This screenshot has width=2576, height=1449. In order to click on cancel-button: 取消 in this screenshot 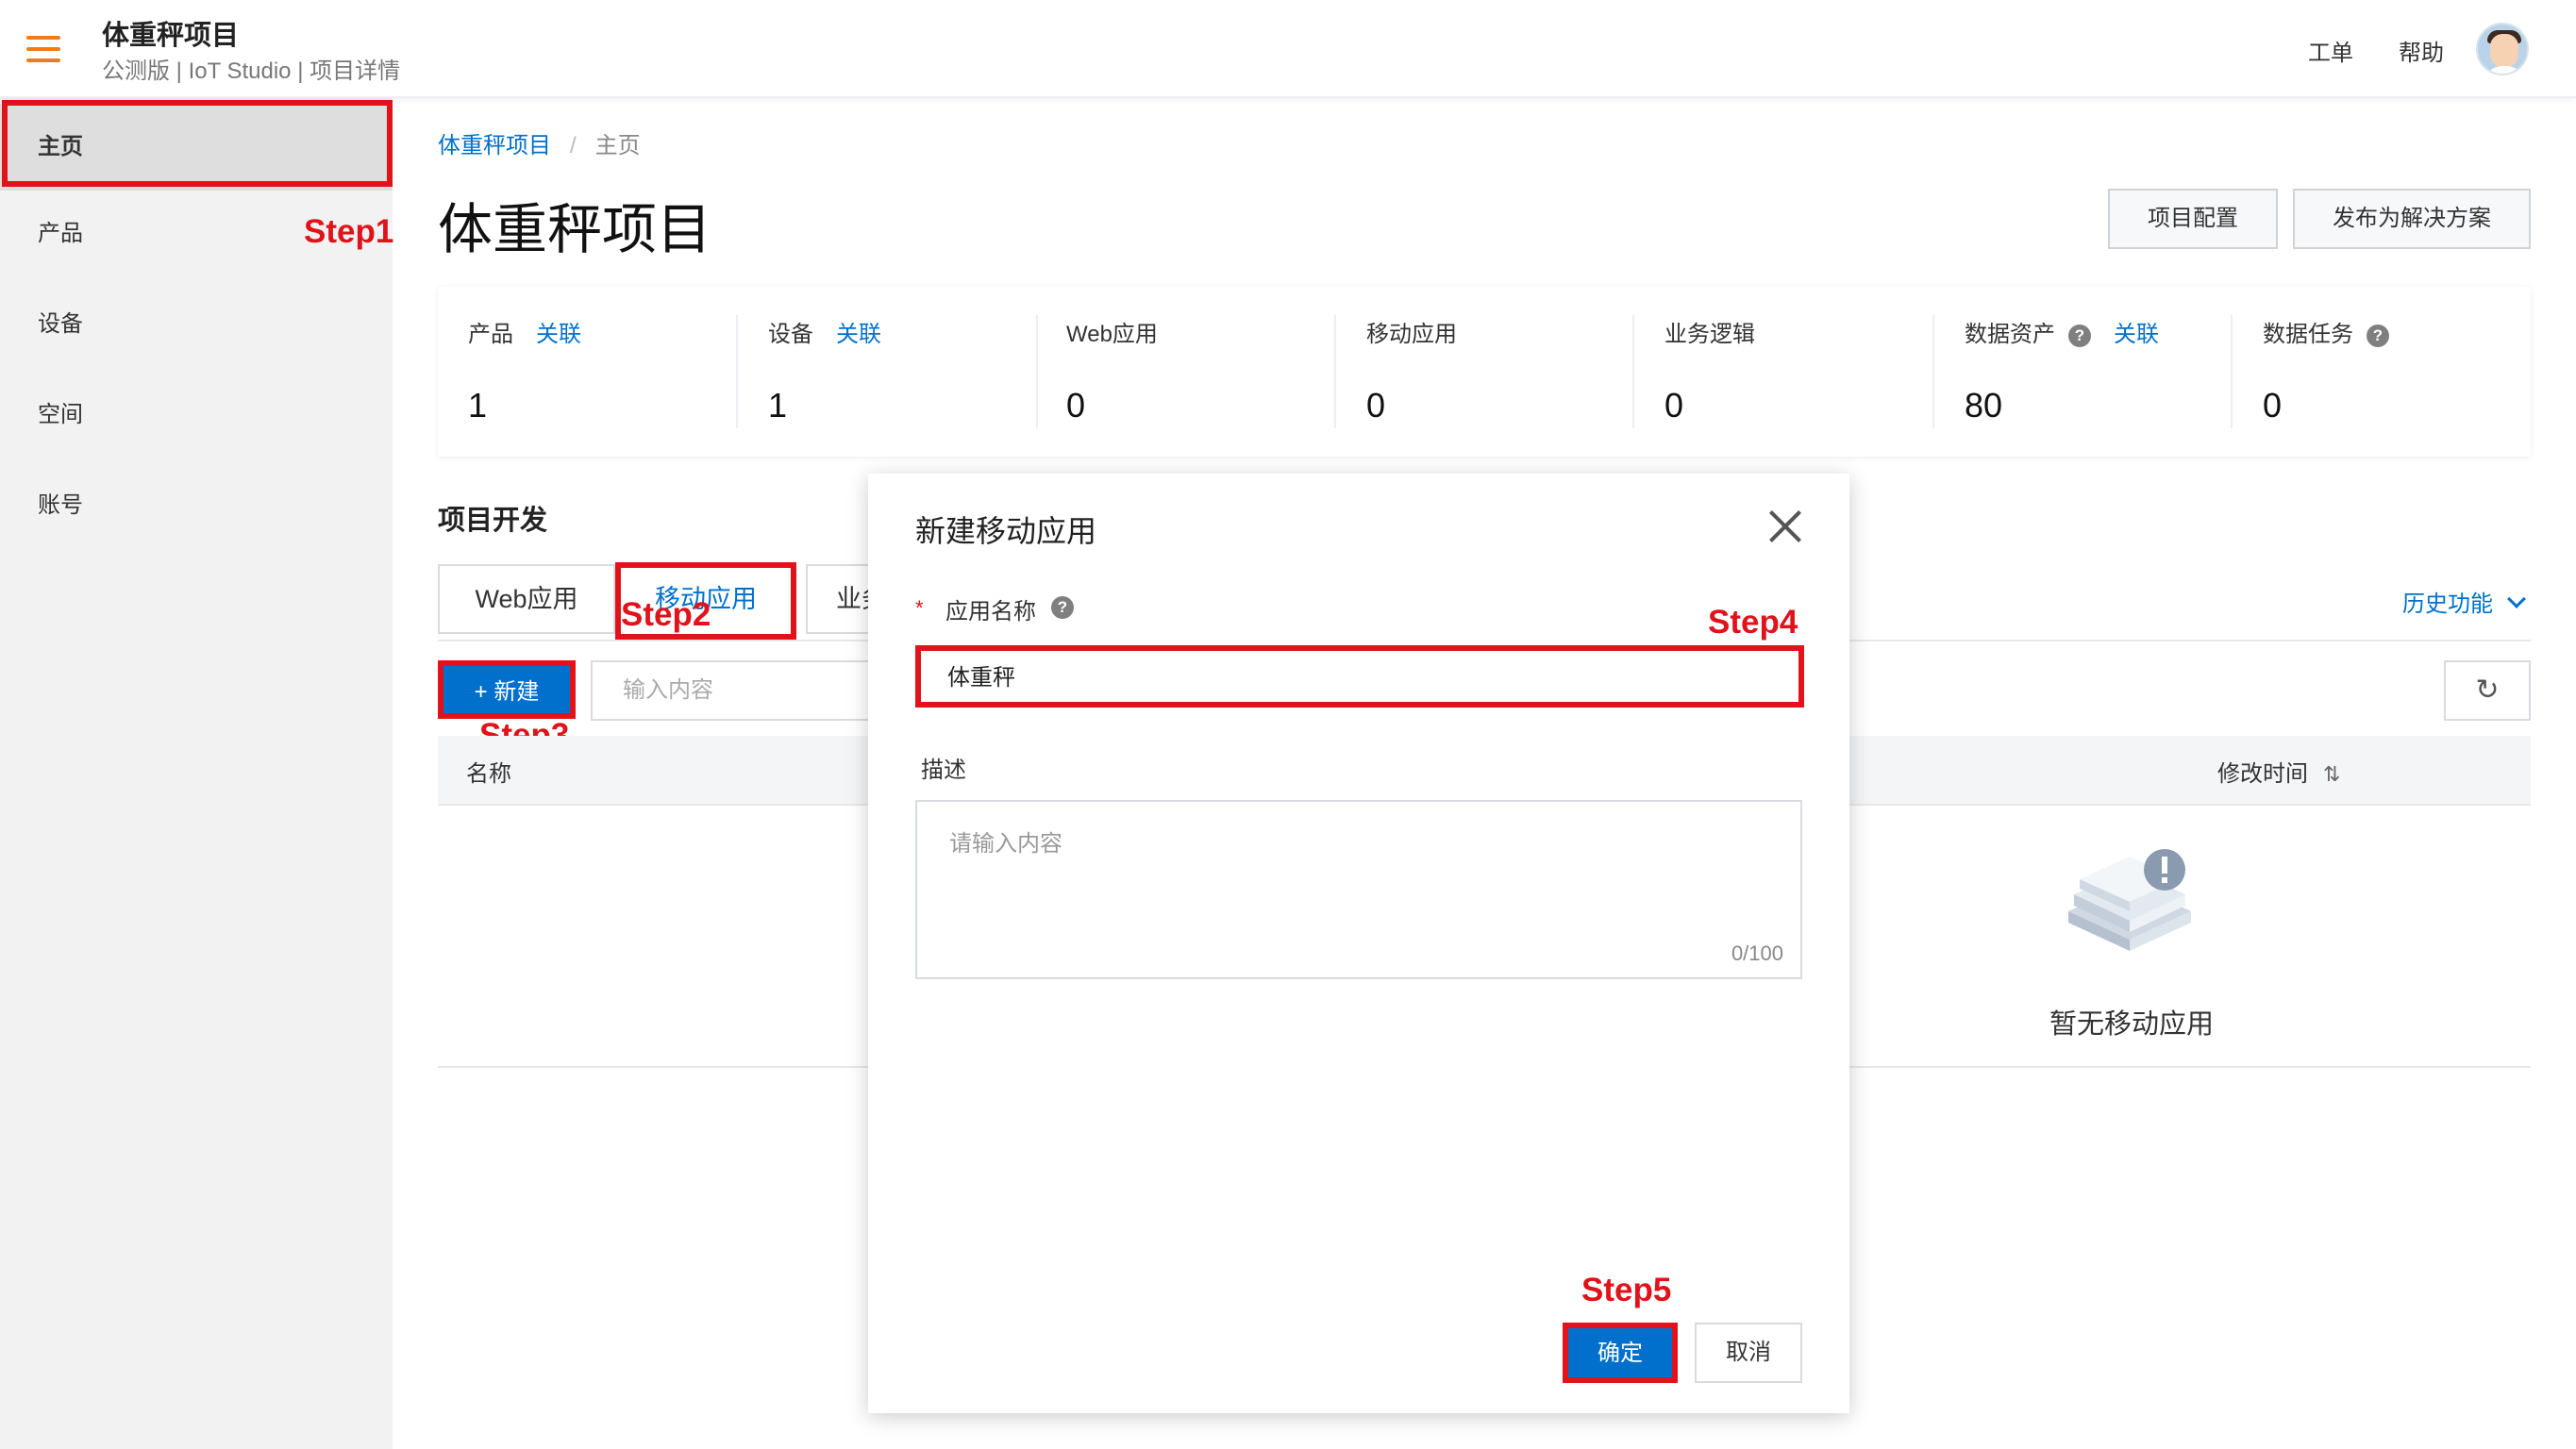, I will do `click(1748, 1353)`.